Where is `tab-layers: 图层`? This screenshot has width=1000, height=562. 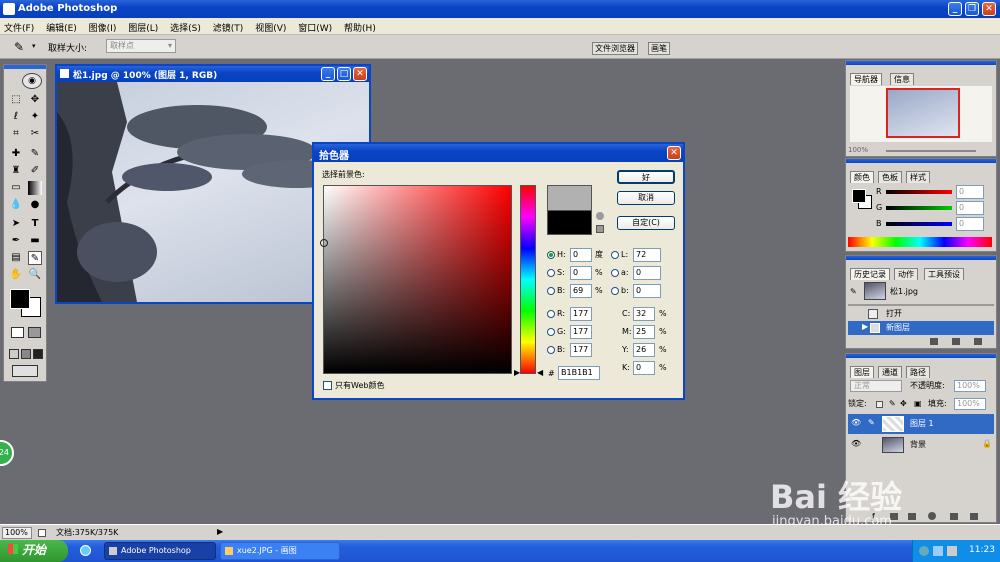
tab-layers: 图层 is located at coordinates (862, 372).